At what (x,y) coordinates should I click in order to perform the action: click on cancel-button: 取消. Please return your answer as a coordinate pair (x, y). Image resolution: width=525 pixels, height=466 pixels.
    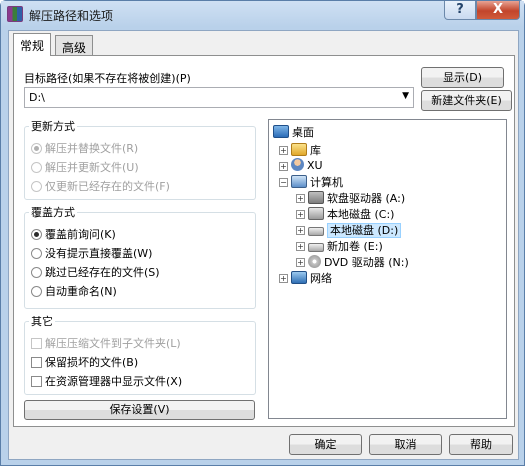
    Looking at the image, I should click on (405, 444).